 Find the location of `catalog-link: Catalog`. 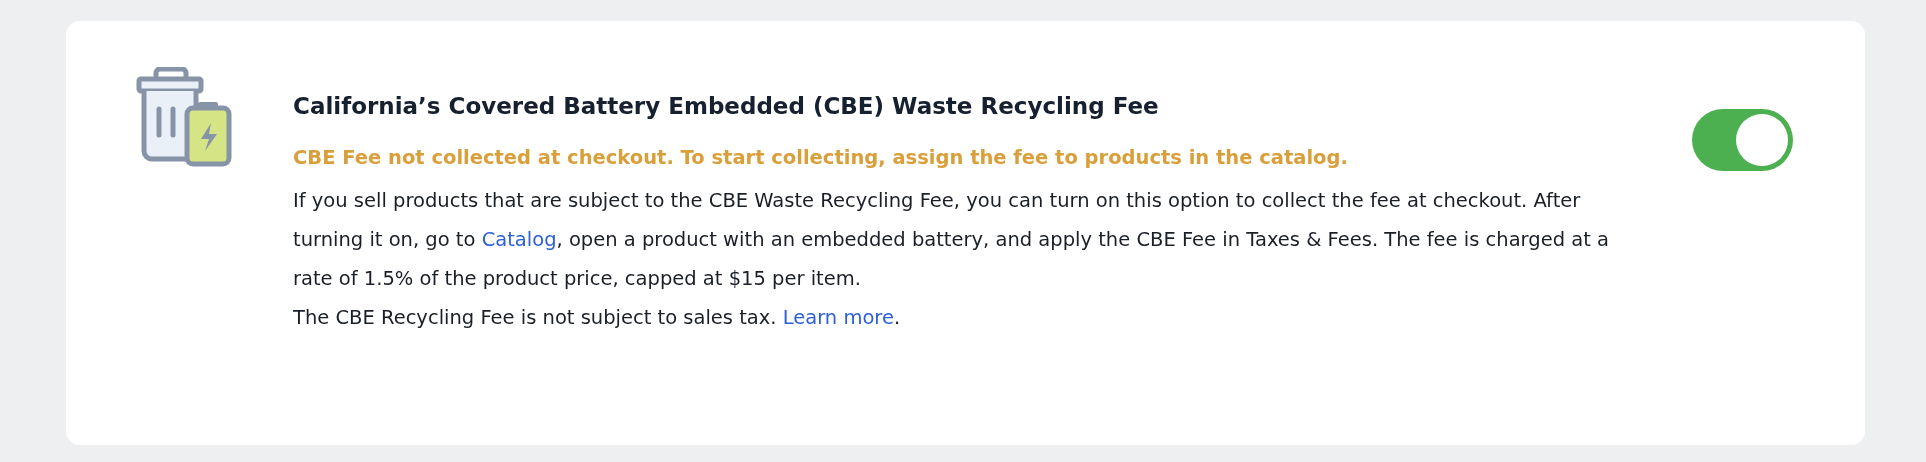

catalog-link: Catalog is located at coordinates (519, 239).